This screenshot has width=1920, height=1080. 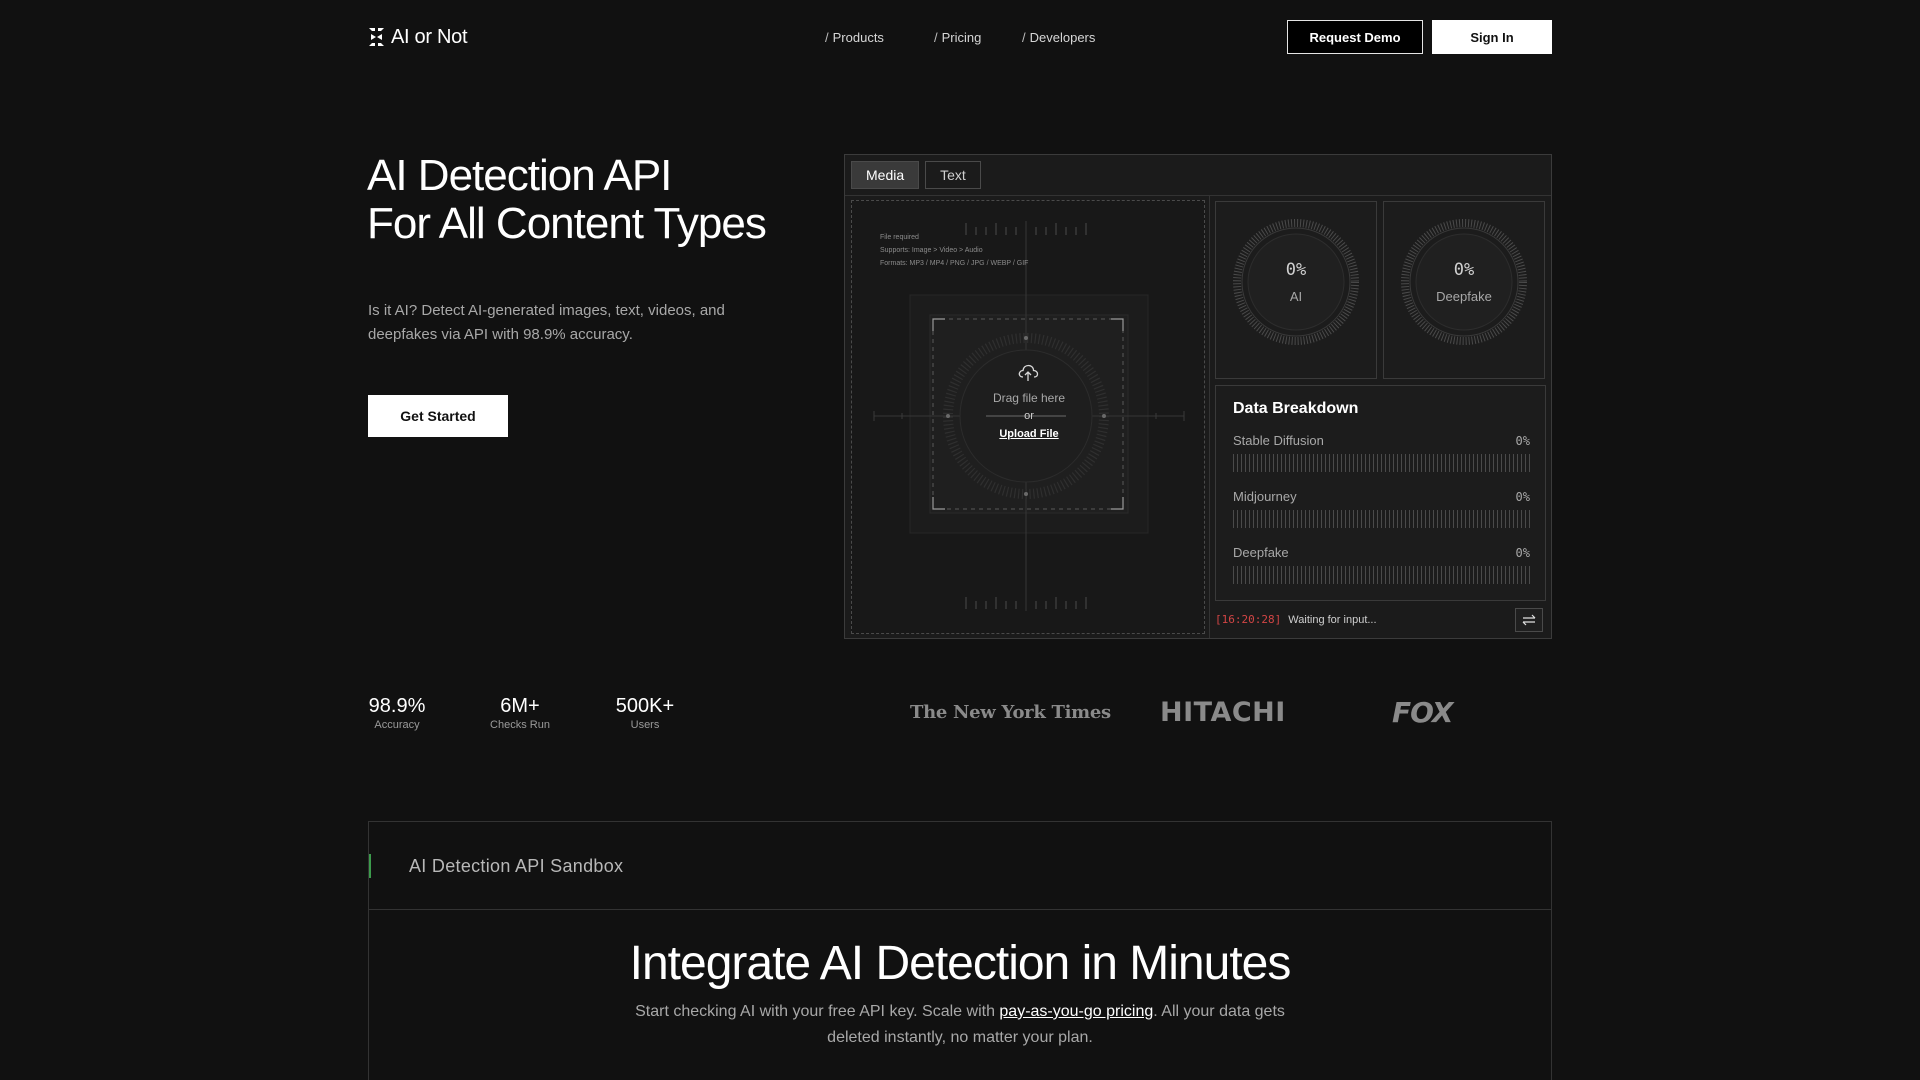 I want to click on stat-accuracy: 98.9% Accuracy, so click(x=397, y=712).